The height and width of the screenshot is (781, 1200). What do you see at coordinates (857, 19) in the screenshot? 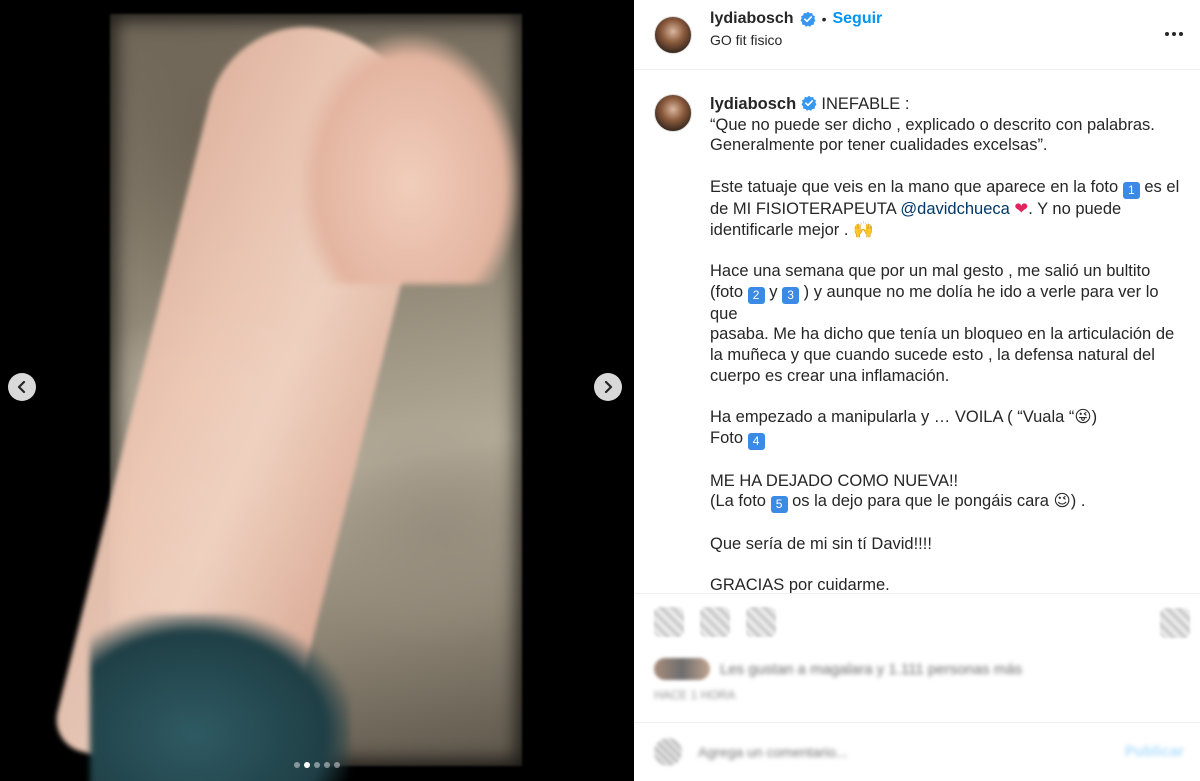
I see `follow-button: Seguir` at bounding box center [857, 19].